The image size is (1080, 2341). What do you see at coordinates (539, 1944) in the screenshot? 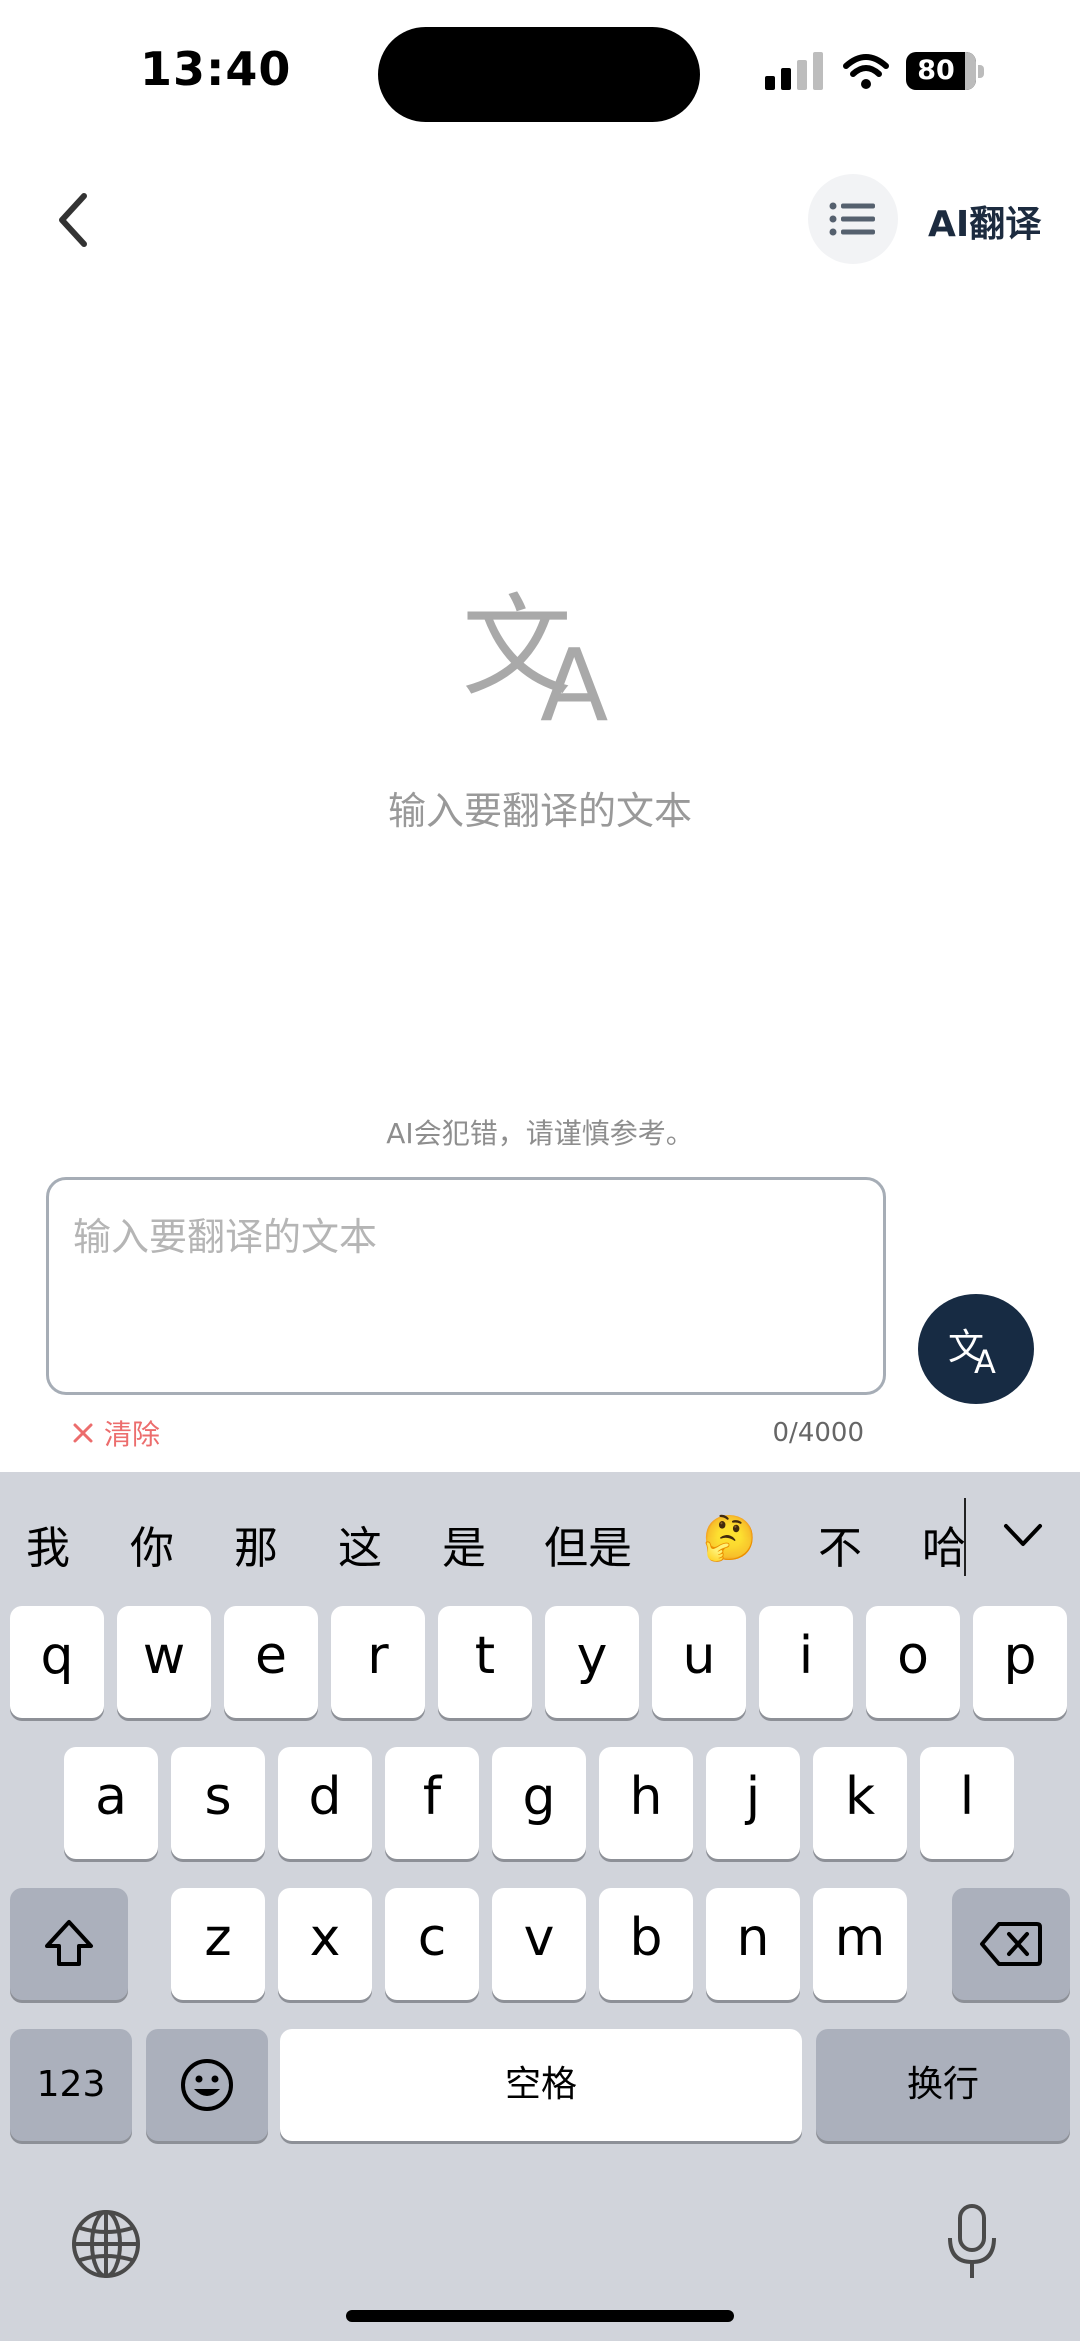
I see `key-v: v` at bounding box center [539, 1944].